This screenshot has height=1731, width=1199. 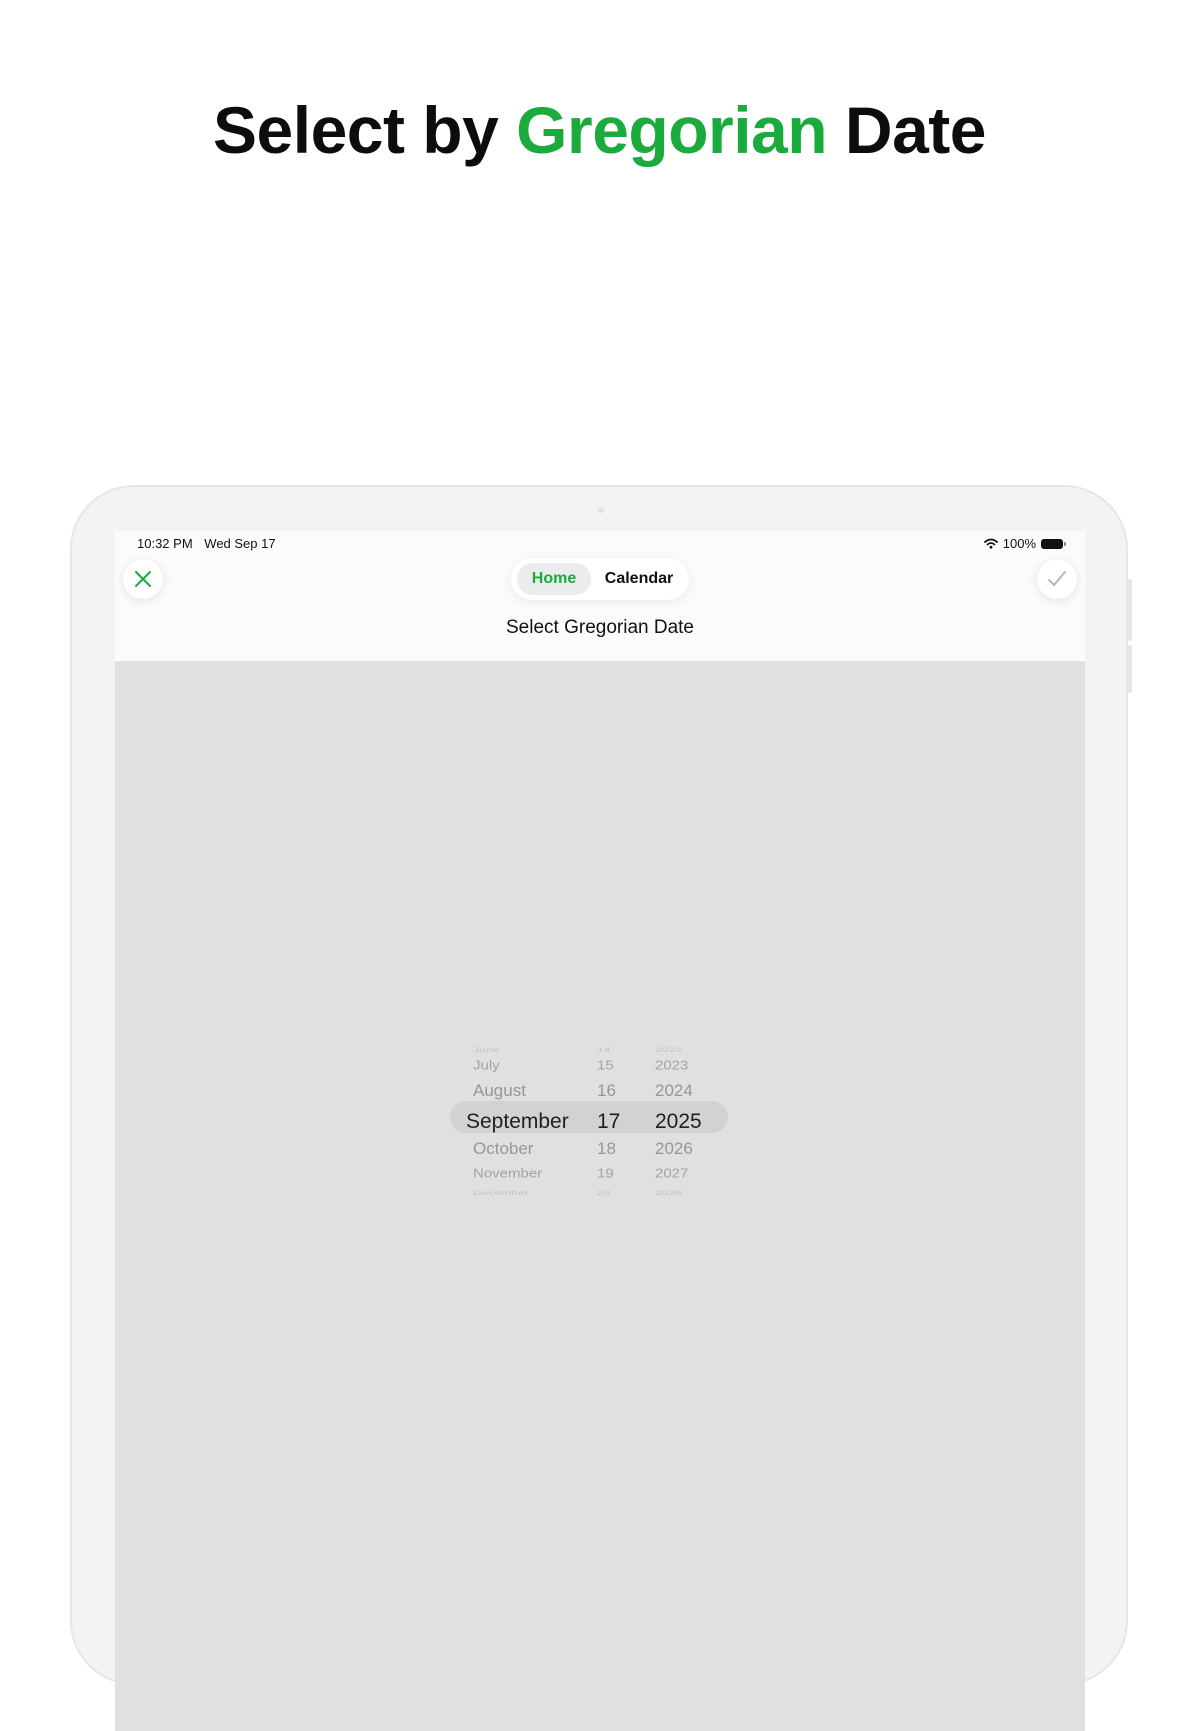 What do you see at coordinates (590, 1071) in the screenshot?
I see `picker-row: July 15 2023` at bounding box center [590, 1071].